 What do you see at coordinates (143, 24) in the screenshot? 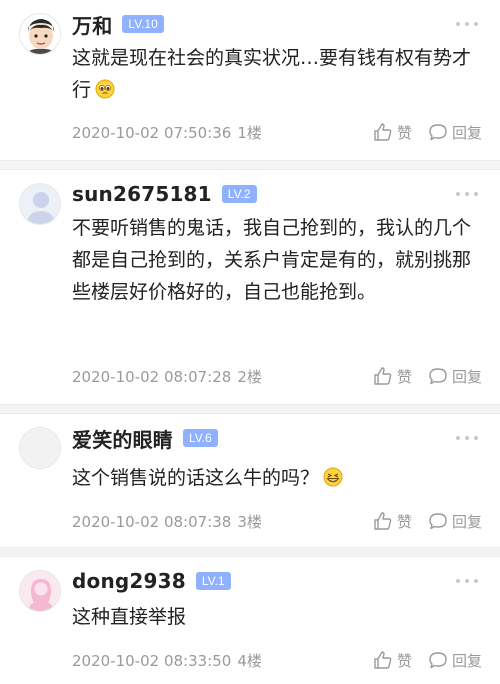
I see `level-badge: LV.10` at bounding box center [143, 24].